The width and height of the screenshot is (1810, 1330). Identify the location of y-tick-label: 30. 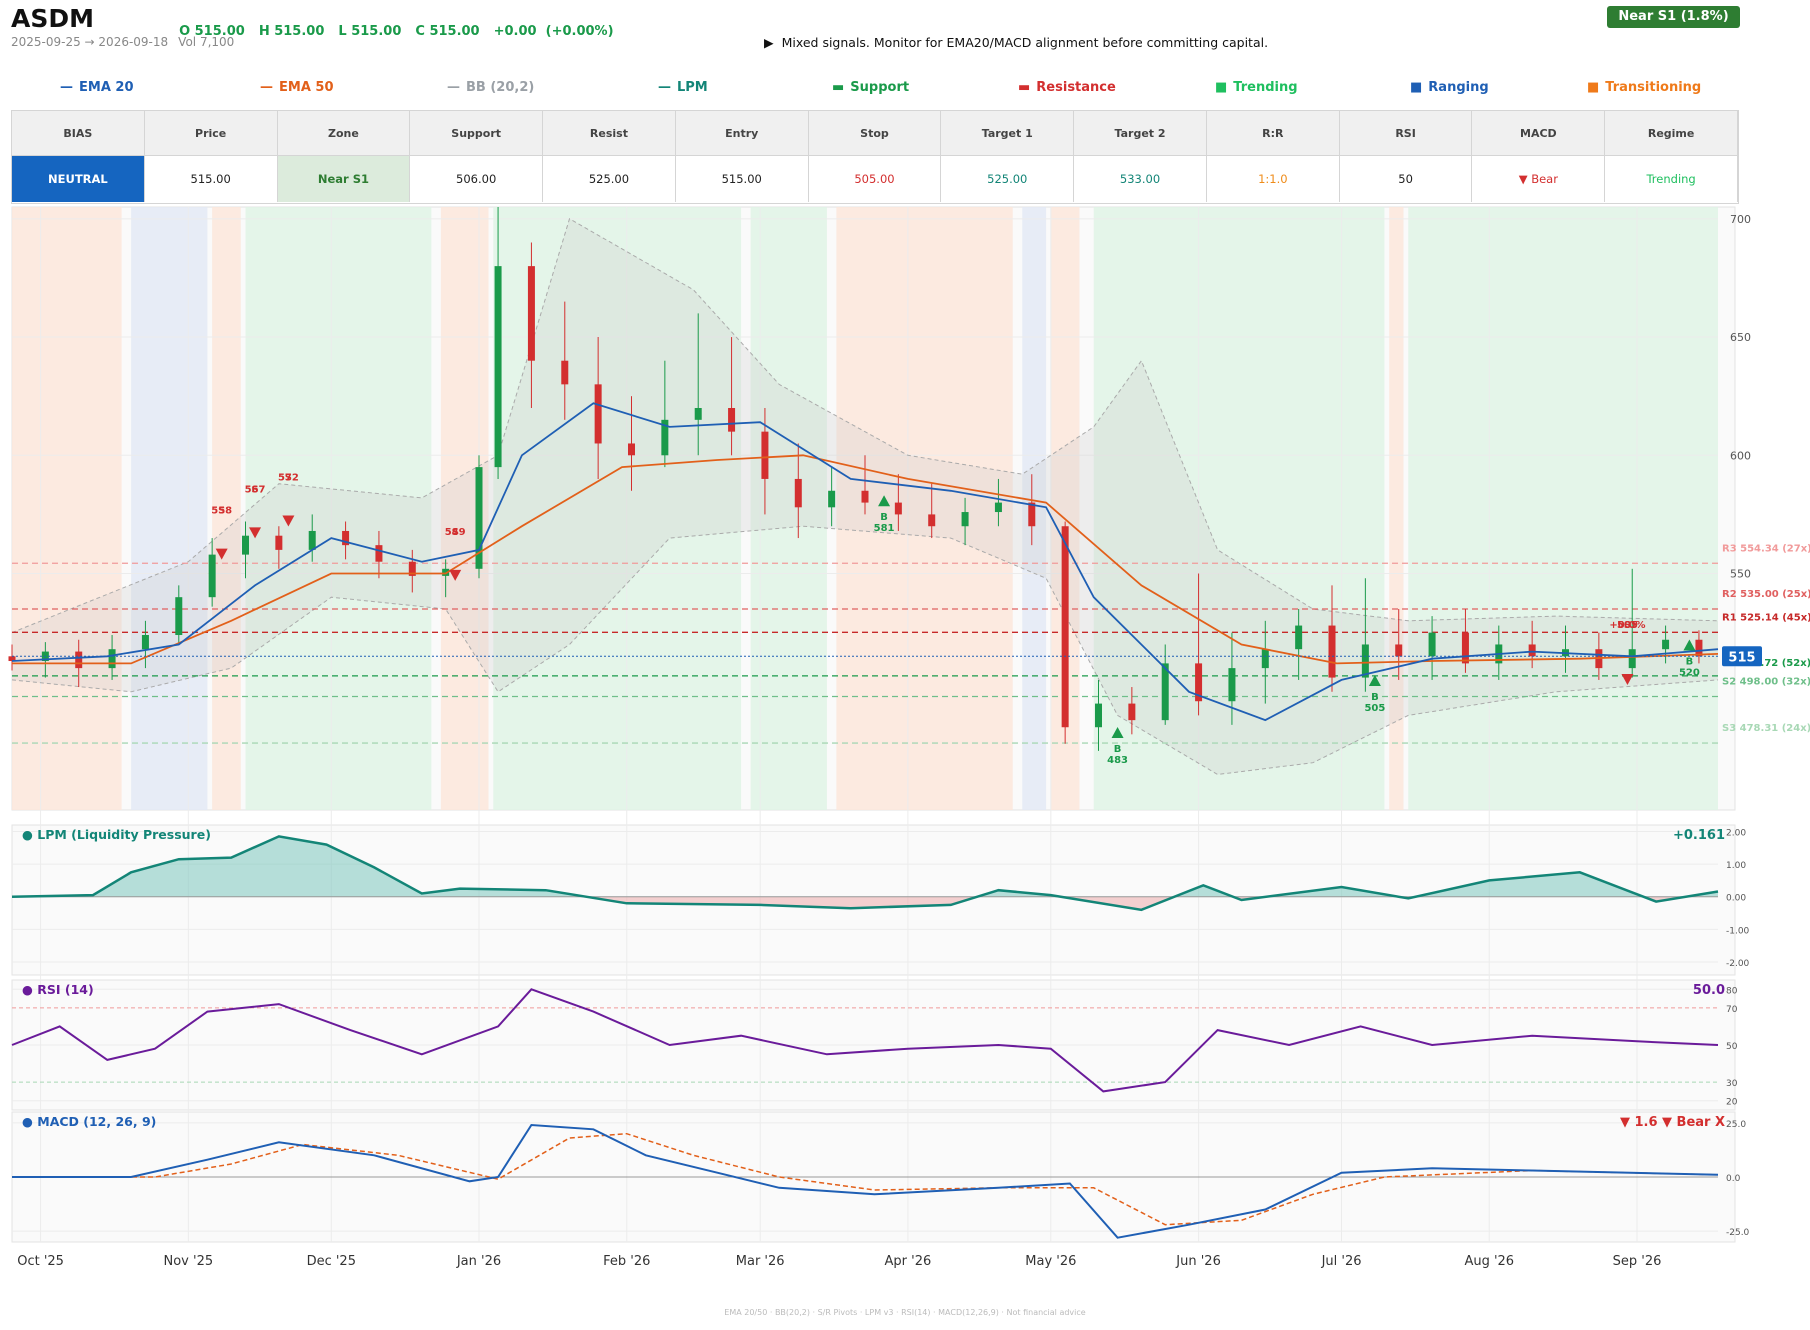
(1732, 1084).